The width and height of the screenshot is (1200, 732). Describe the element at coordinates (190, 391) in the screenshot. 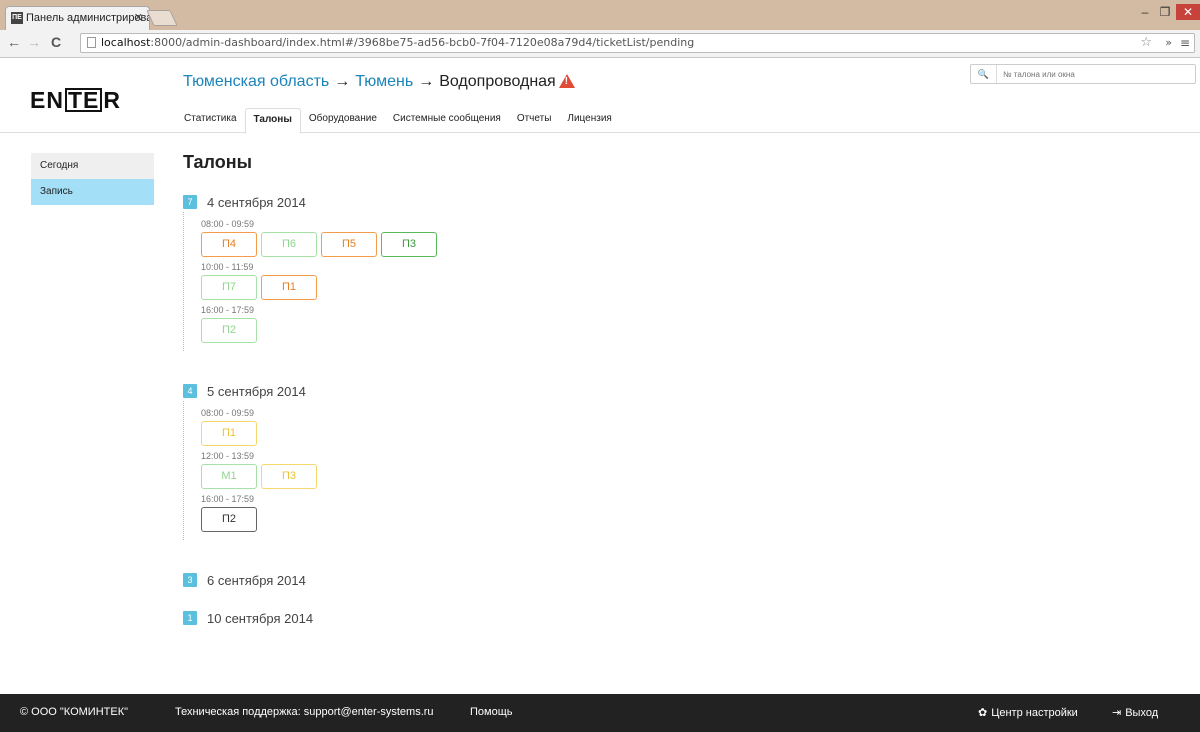

I see `day-count-badge: 4` at that location.